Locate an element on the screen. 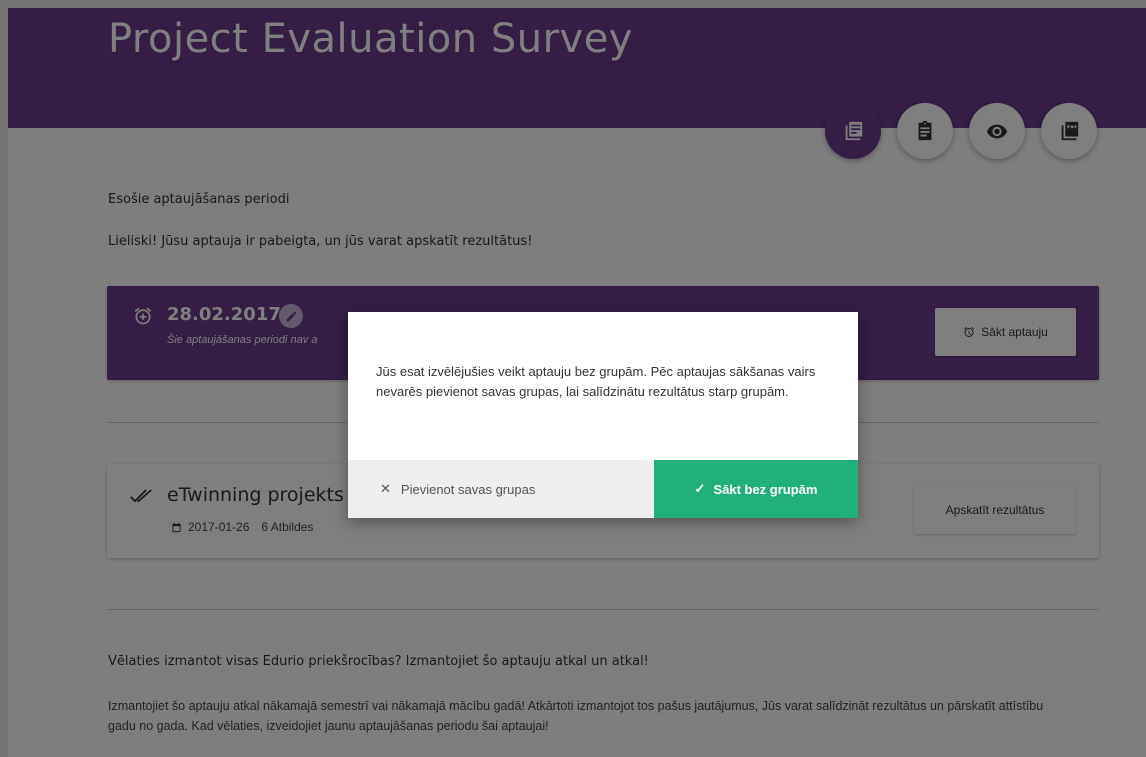 The image size is (1146, 757). close-icon: ✕ is located at coordinates (385, 488).